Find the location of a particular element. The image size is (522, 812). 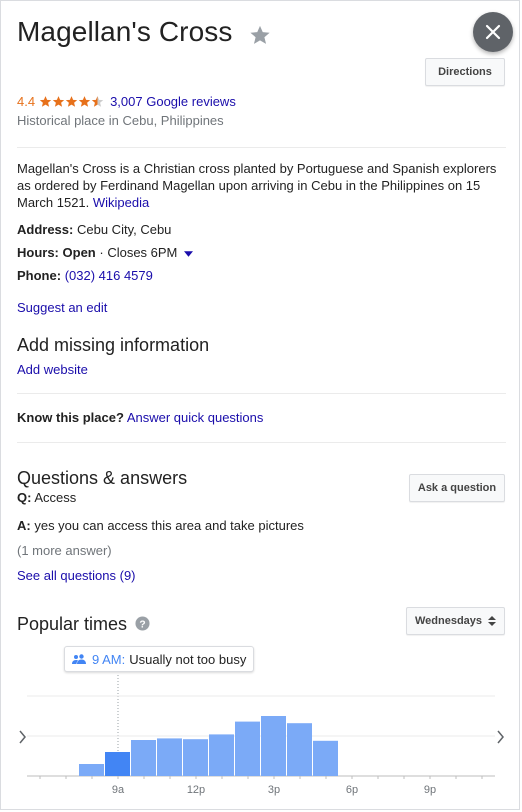

people-icon is located at coordinates (79, 659).